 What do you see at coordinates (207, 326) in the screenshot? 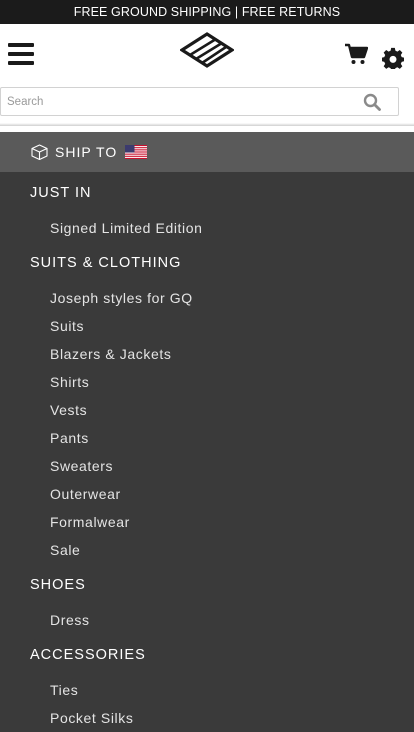
I see `menu-item: Suits` at bounding box center [207, 326].